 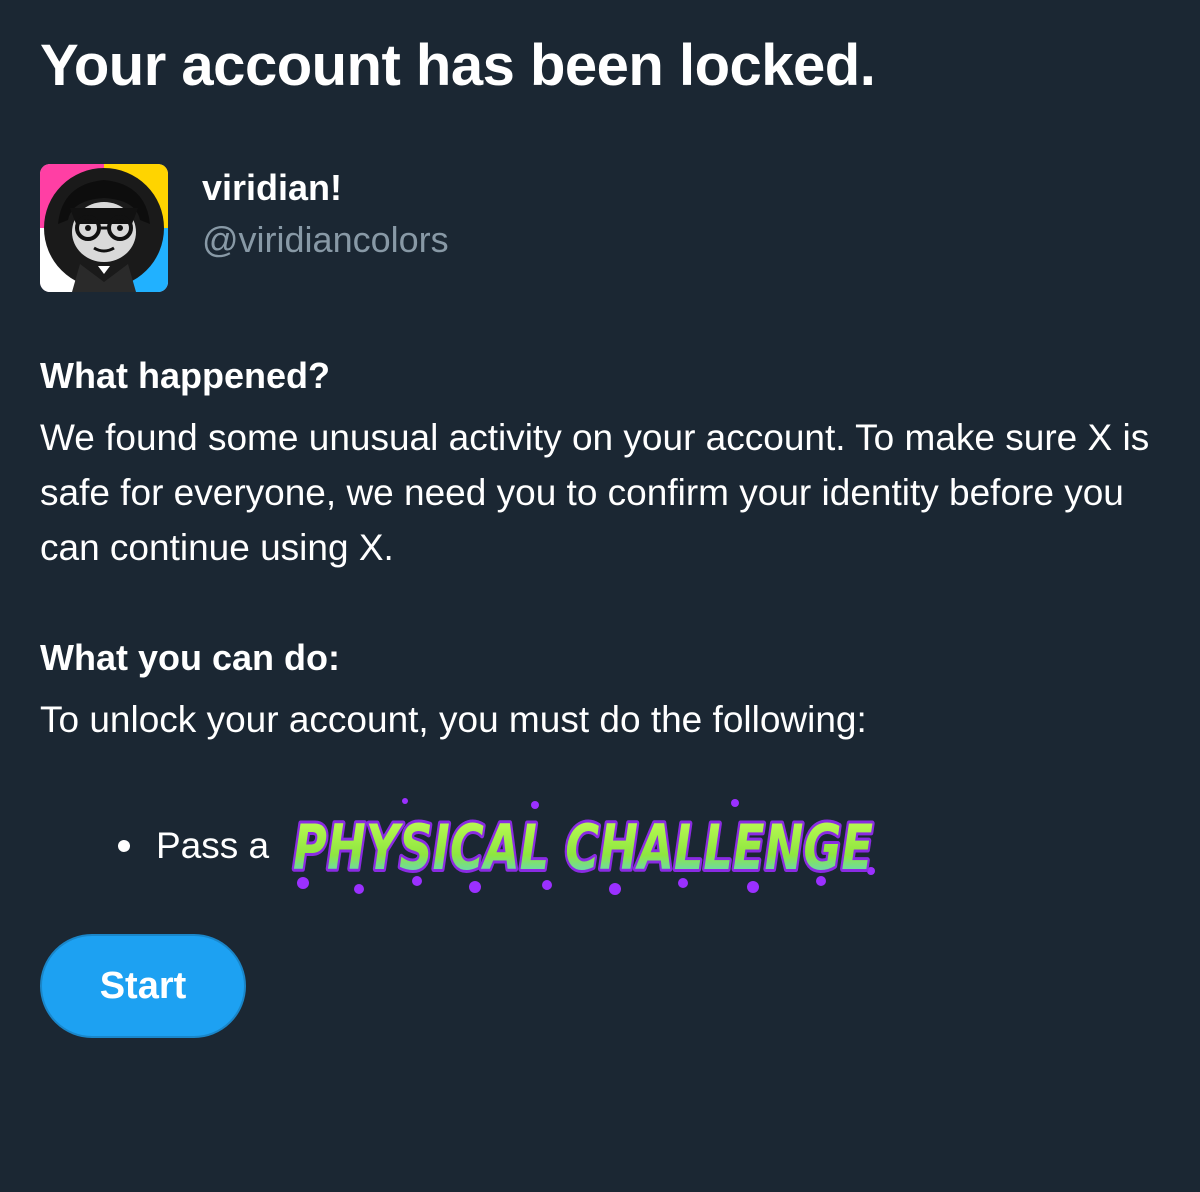 What do you see at coordinates (185, 375) in the screenshot?
I see `what-happened-heading: What happened?` at bounding box center [185, 375].